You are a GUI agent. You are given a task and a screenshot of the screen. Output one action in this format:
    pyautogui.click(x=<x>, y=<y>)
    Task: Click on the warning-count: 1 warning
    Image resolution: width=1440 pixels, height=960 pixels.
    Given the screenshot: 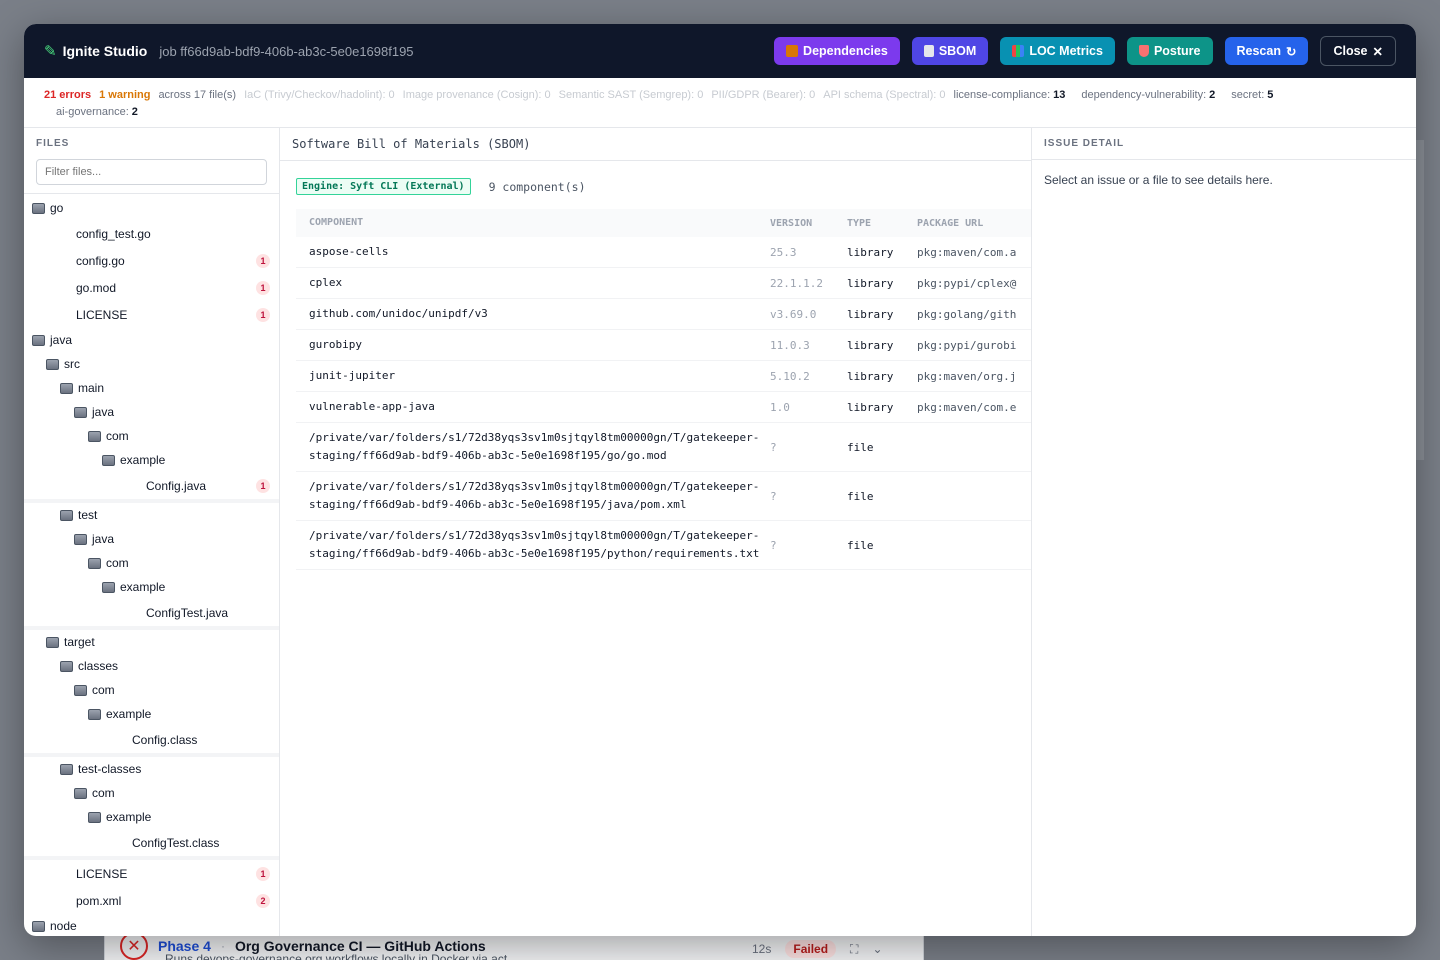 What is the action you would take?
    pyautogui.click(x=125, y=95)
    